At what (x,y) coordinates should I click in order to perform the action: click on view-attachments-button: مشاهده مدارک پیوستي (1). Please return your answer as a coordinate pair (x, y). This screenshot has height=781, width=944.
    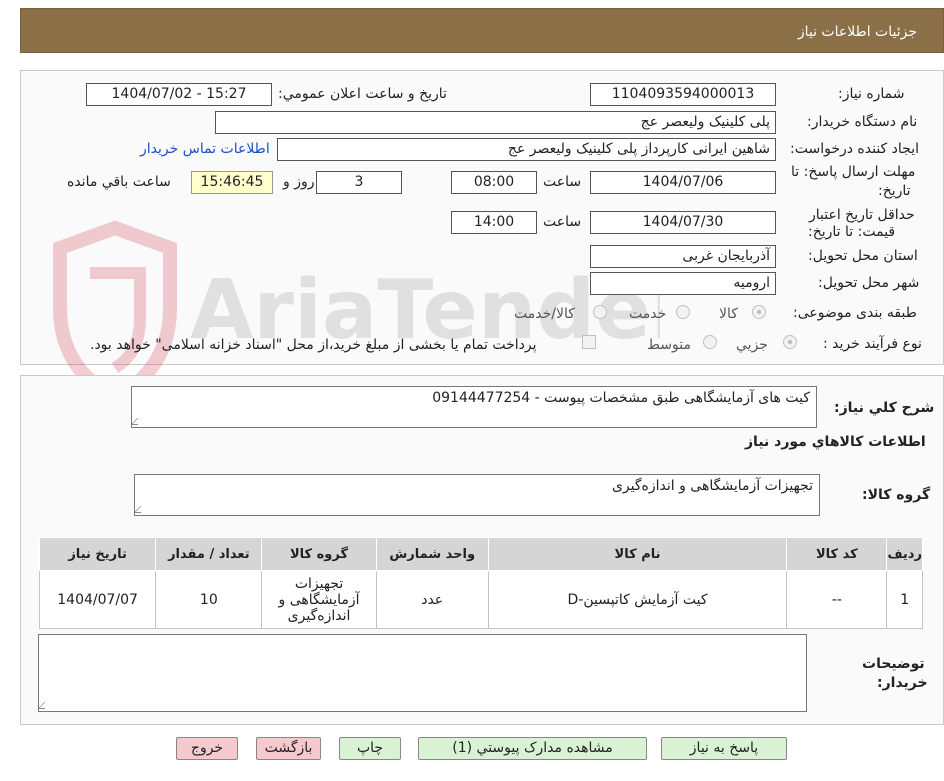
    Looking at the image, I should click on (532, 748).